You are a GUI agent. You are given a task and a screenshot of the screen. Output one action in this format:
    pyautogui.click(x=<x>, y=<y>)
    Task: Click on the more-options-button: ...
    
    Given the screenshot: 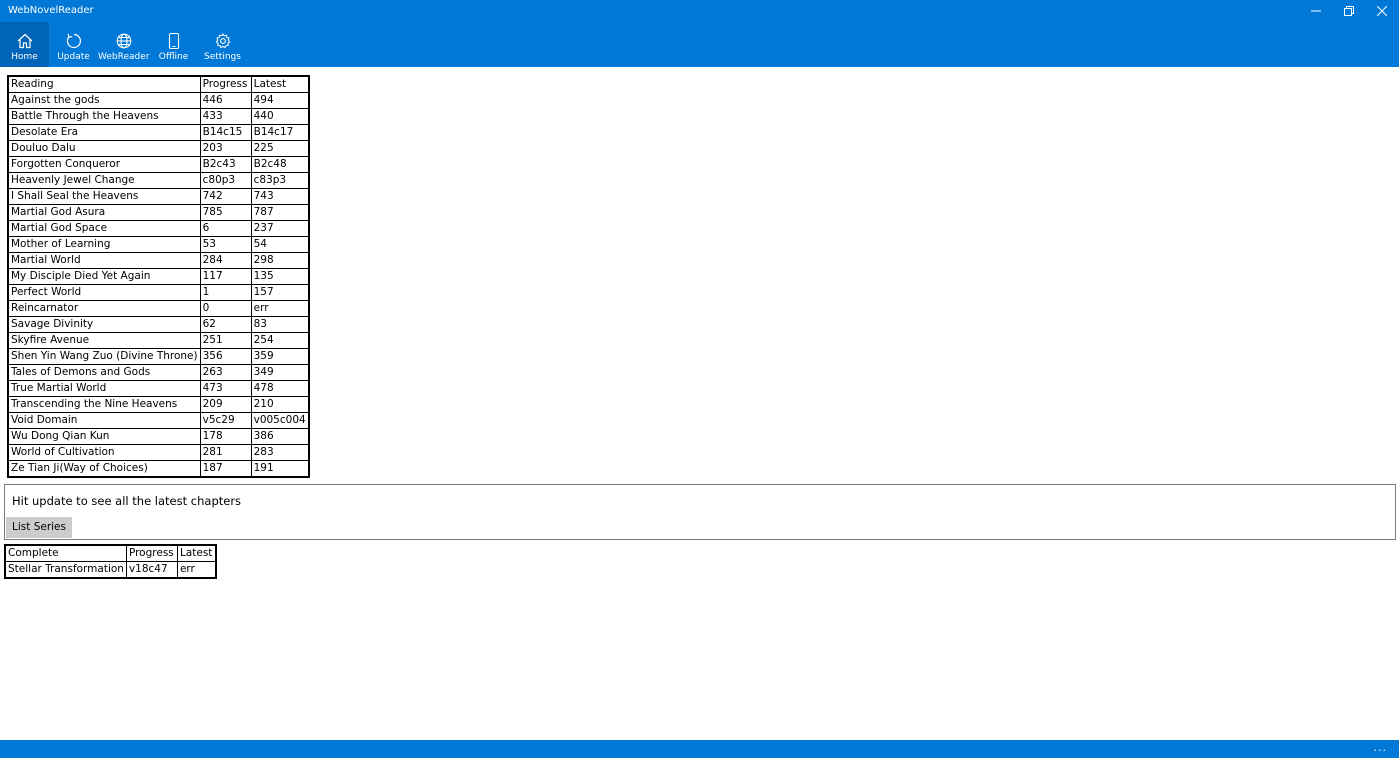 What is the action you would take?
    pyautogui.click(x=1381, y=747)
    